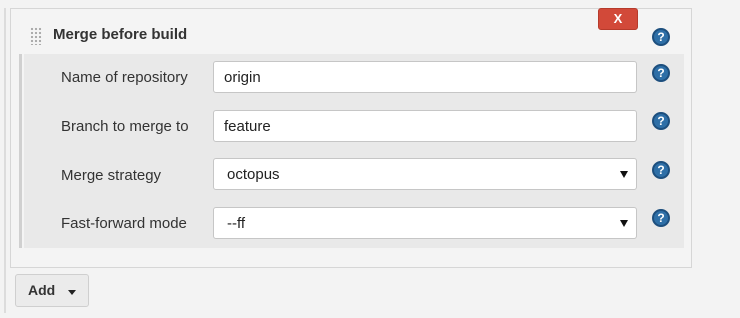  What do you see at coordinates (111, 175) in the screenshot?
I see `merge-strategy-label: Merge strategy` at bounding box center [111, 175].